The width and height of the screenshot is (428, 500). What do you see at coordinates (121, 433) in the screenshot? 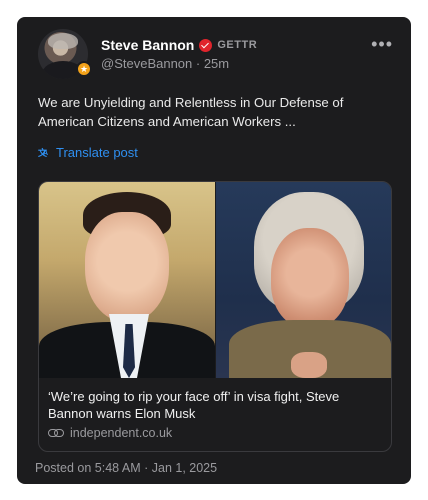
I see `link-domain: independent.co.uk` at bounding box center [121, 433].